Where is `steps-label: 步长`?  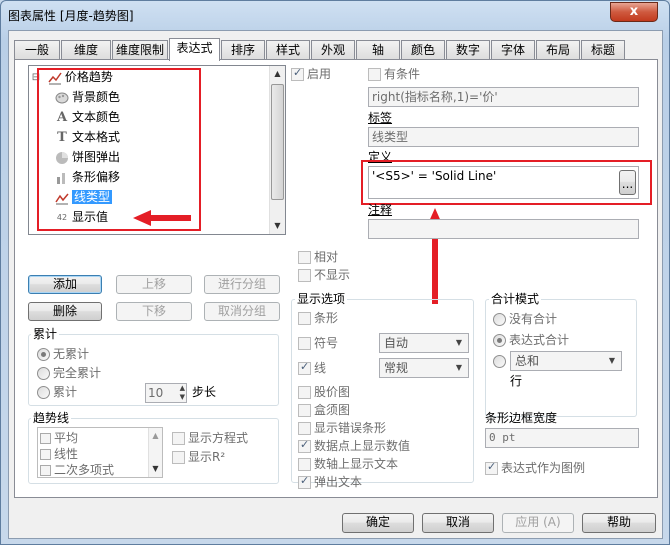 steps-label: 步长 is located at coordinates (204, 392).